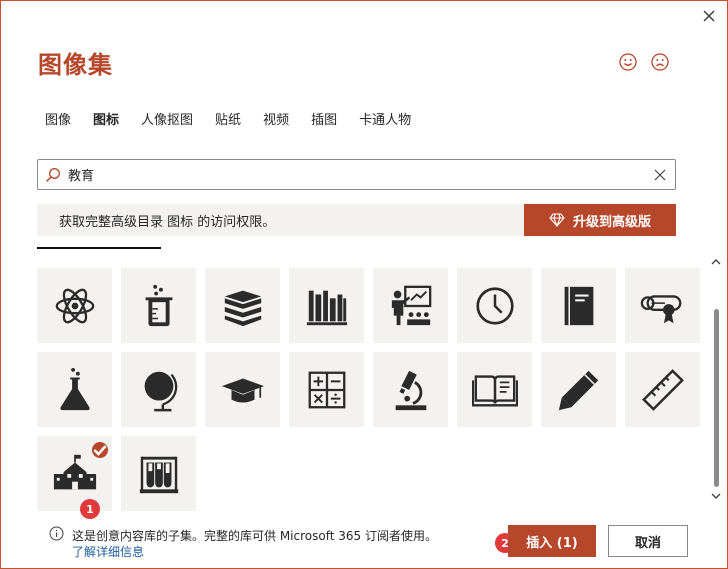  I want to click on search-input, so click(356, 174).